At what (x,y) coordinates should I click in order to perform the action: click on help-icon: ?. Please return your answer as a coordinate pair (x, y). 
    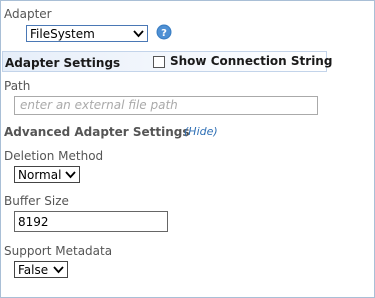
    Looking at the image, I should click on (164, 32).